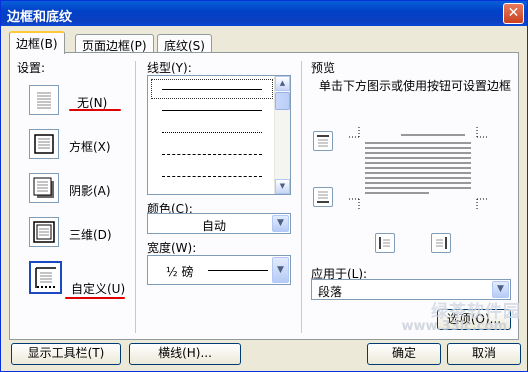  I want to click on line-style-dotted, so click(212, 132).